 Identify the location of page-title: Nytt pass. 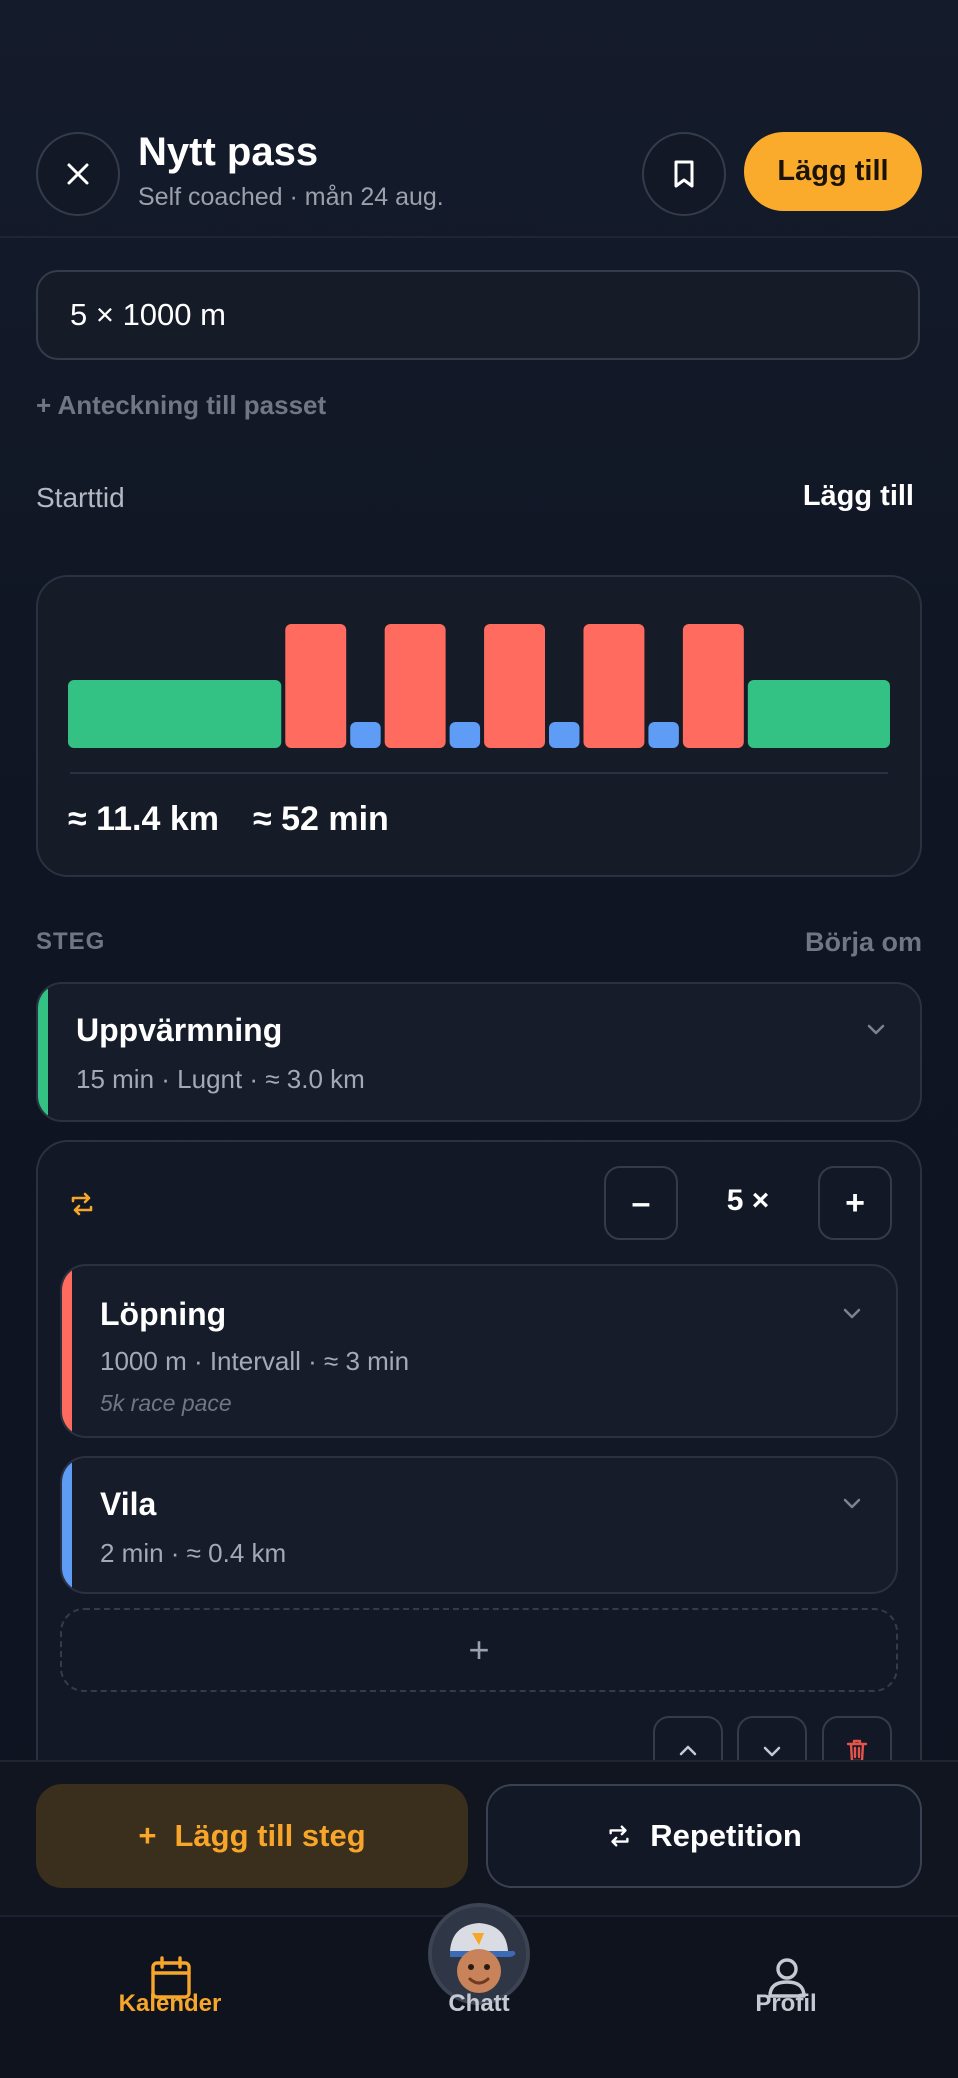
(228, 152).